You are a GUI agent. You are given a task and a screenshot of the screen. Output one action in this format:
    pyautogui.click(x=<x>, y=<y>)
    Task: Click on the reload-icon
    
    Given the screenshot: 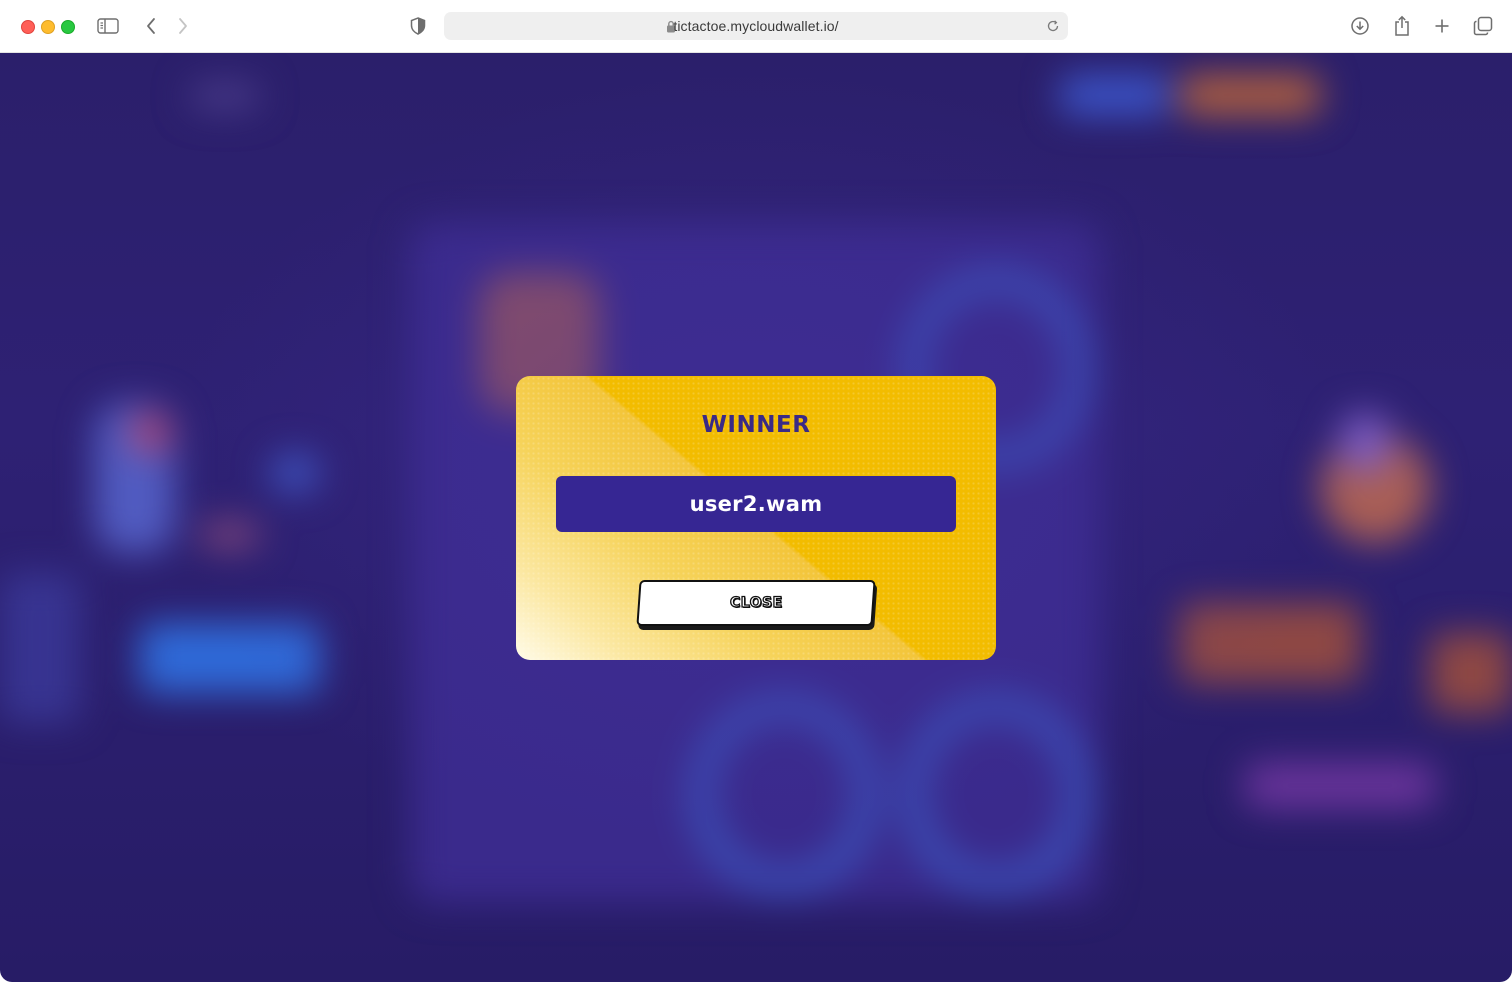 What is the action you would take?
    pyautogui.click(x=1053, y=28)
    